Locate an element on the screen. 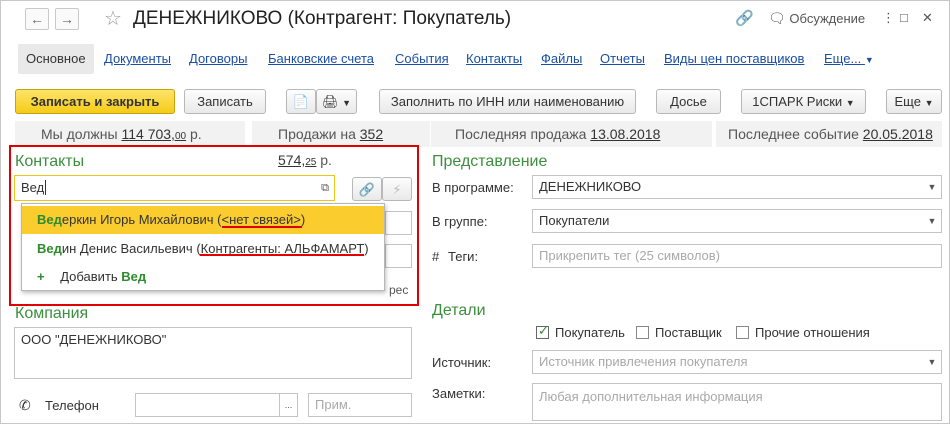  last-event-stat: Последнее событие 20.05.2018 is located at coordinates (829, 134).